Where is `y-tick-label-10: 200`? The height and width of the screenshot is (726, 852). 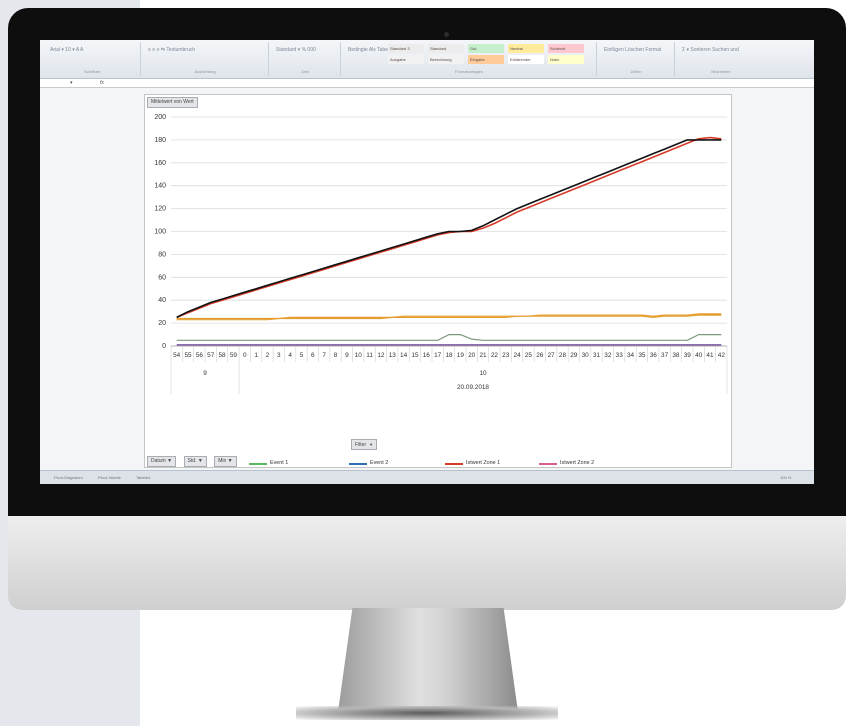 y-tick-label-10: 200 is located at coordinates (160, 117).